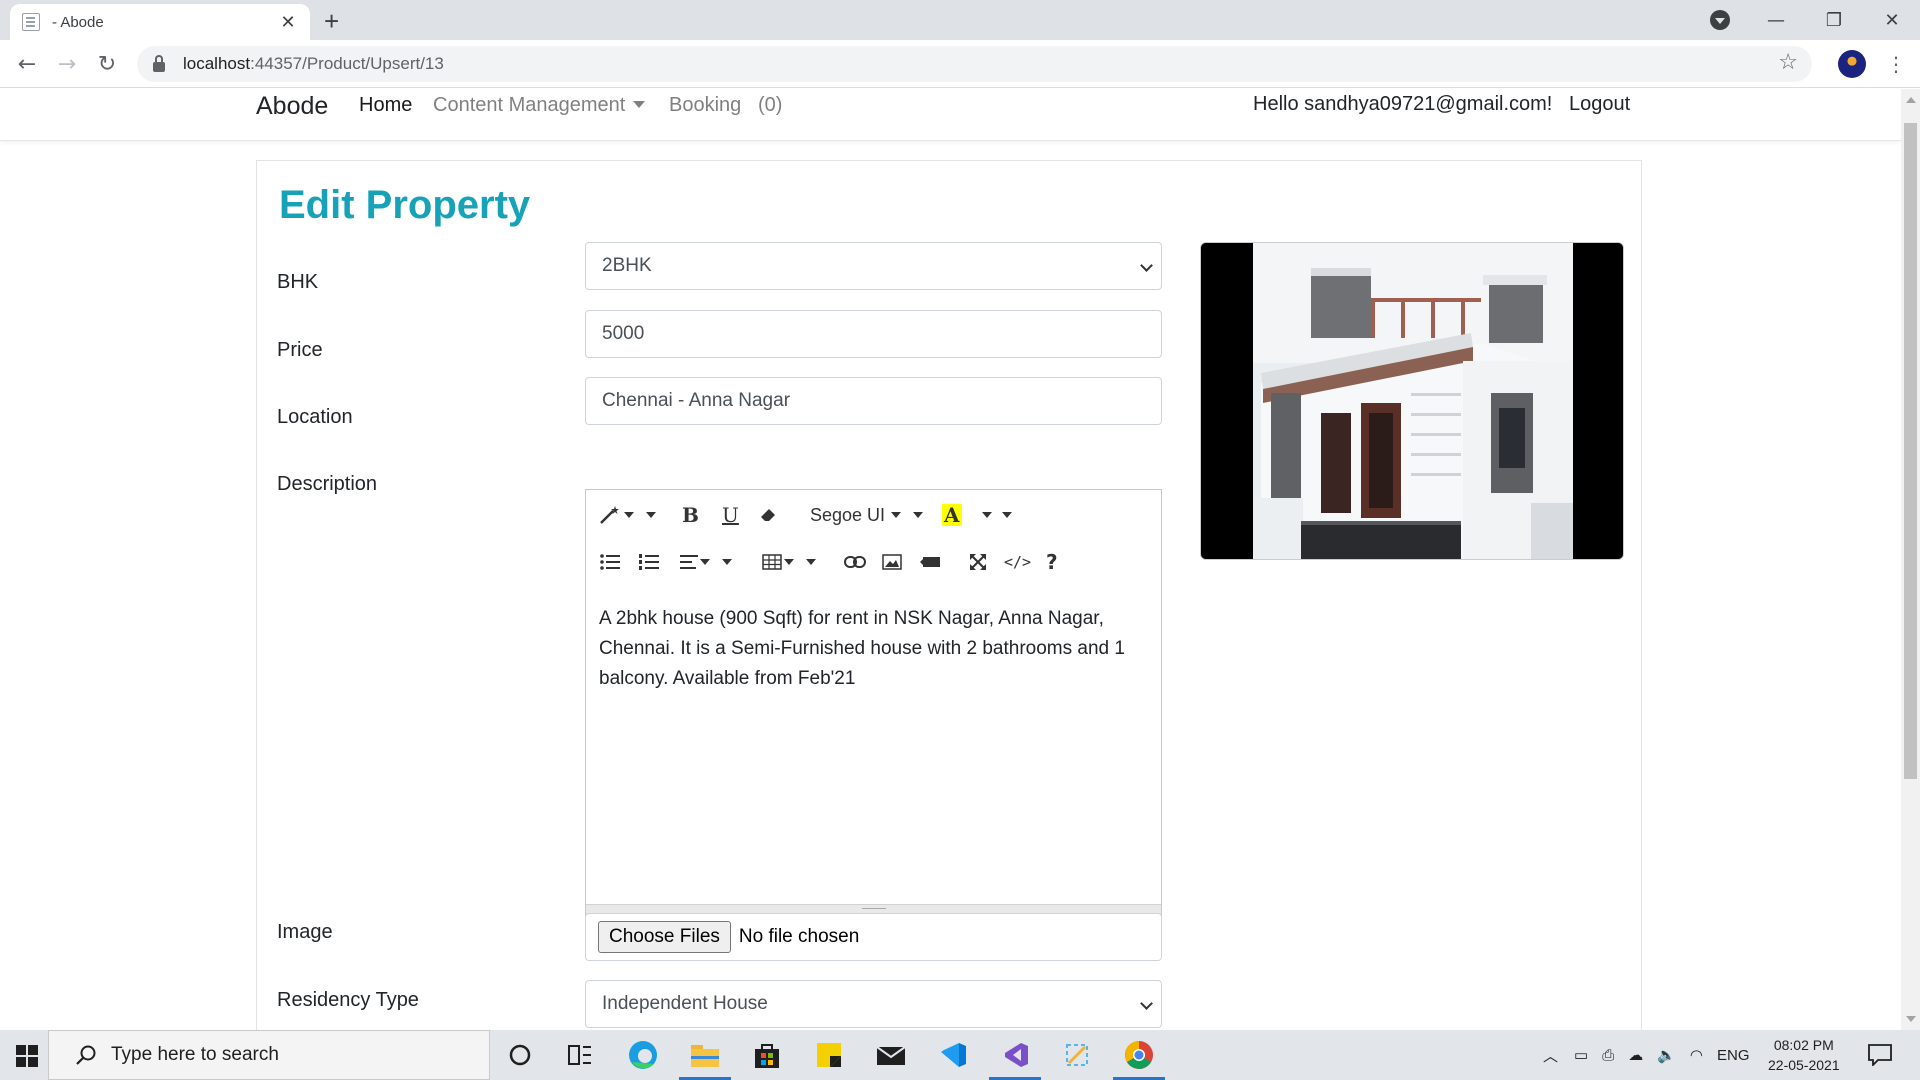 The image size is (1920, 1080). Describe the element at coordinates (1402, 104) in the screenshot. I see `user-greeting: Hello sandhya09721@gmail.com!` at that location.